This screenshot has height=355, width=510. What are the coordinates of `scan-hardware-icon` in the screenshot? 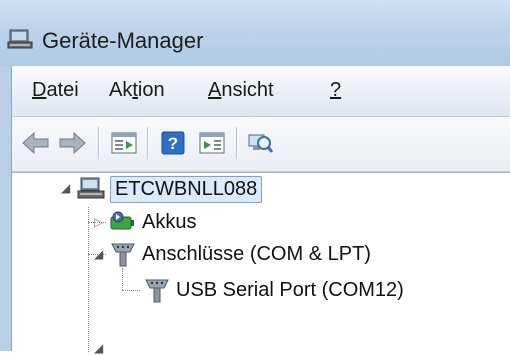 It's located at (260, 143).